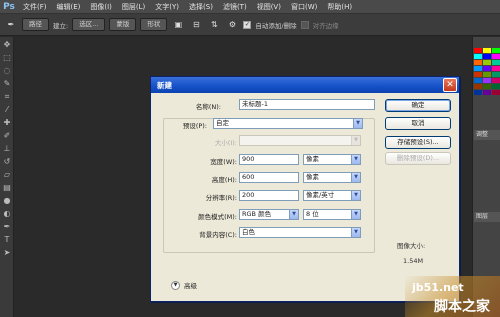 This screenshot has width=500, height=317. Describe the element at coordinates (11, 25) in the screenshot. I see `pen-tool-icon: ✒` at that location.